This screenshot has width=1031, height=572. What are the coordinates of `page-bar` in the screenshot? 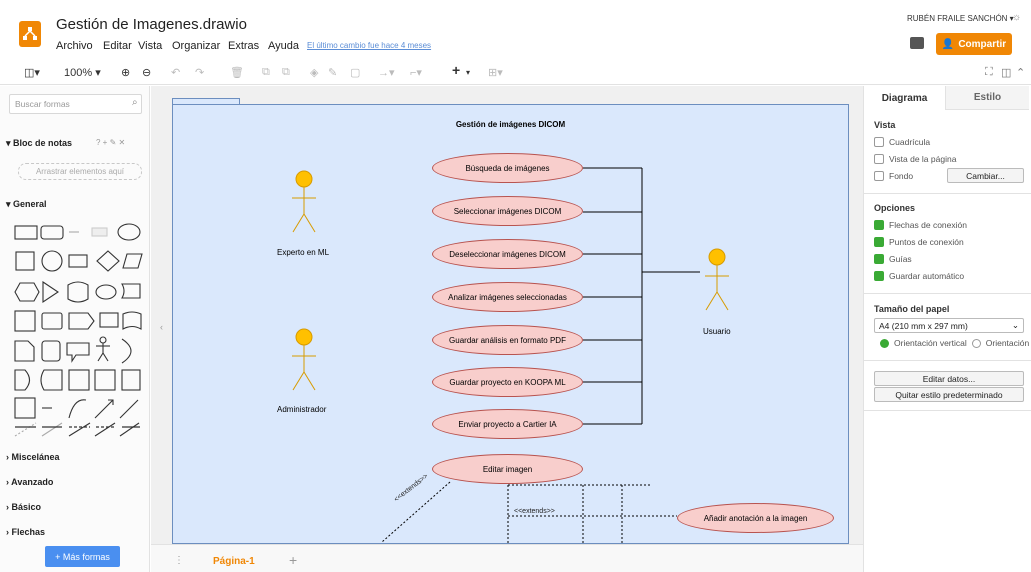 It's located at (507, 558).